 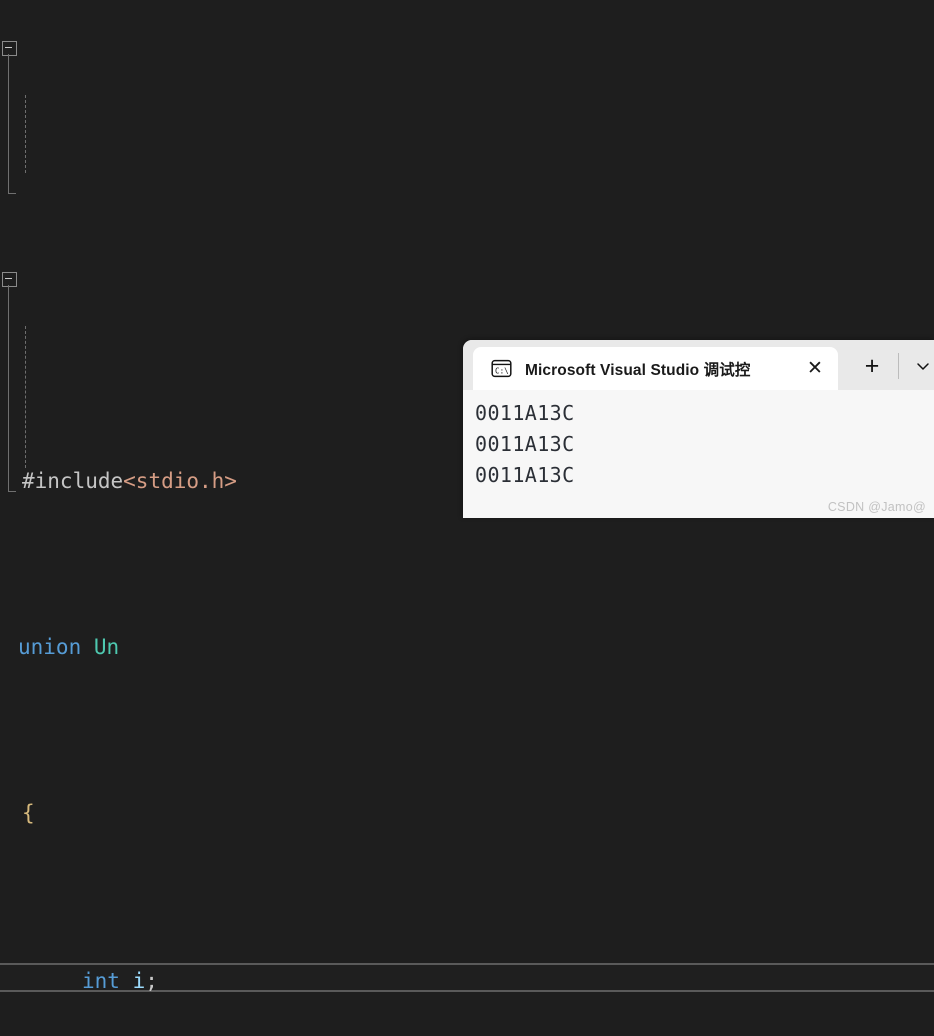 What do you see at coordinates (920, 366) in the screenshot?
I see `chevron-down-icon` at bounding box center [920, 366].